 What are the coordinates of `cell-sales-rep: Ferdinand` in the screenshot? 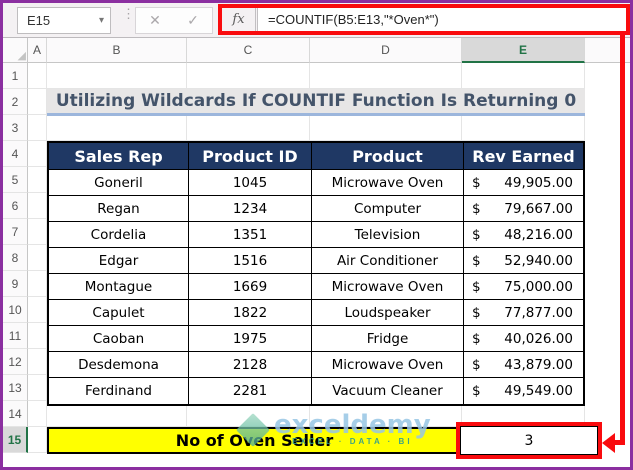 It's located at (119, 391).